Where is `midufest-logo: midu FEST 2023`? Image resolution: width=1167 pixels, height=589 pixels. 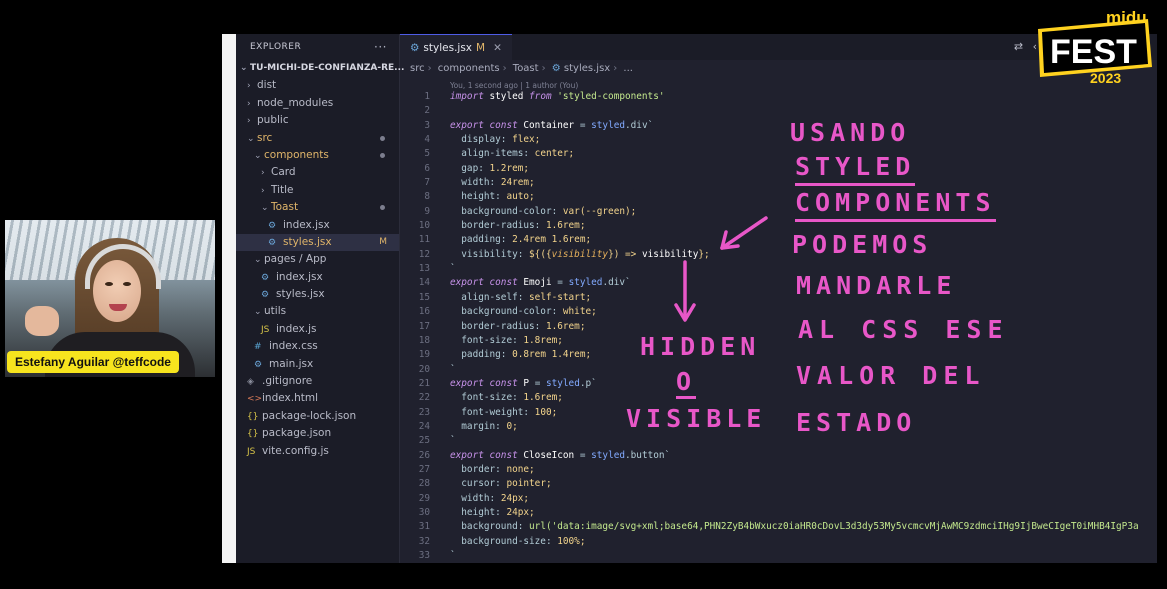 midufest-logo: midu FEST 2023 is located at coordinates (1095, 46).